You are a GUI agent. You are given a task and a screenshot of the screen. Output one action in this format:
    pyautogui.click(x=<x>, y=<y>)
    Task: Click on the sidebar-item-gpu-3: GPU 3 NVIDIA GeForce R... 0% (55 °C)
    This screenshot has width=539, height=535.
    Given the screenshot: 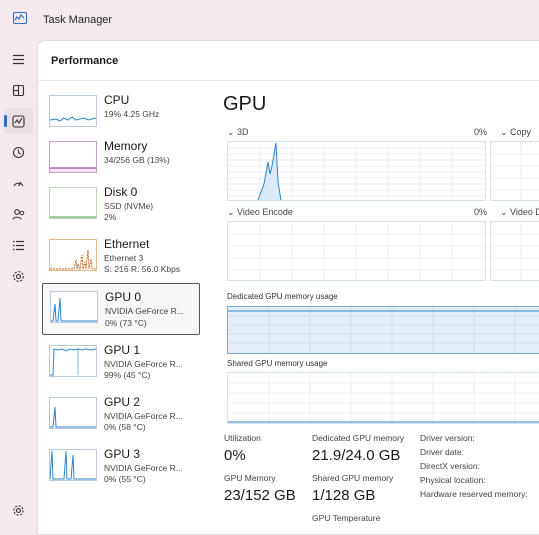 What is the action you would take?
    pyautogui.click(x=121, y=467)
    